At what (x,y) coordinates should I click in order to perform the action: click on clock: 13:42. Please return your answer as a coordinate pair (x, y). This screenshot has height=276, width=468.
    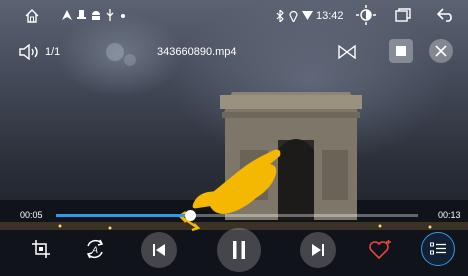
    Looking at the image, I should click on (330, 16).